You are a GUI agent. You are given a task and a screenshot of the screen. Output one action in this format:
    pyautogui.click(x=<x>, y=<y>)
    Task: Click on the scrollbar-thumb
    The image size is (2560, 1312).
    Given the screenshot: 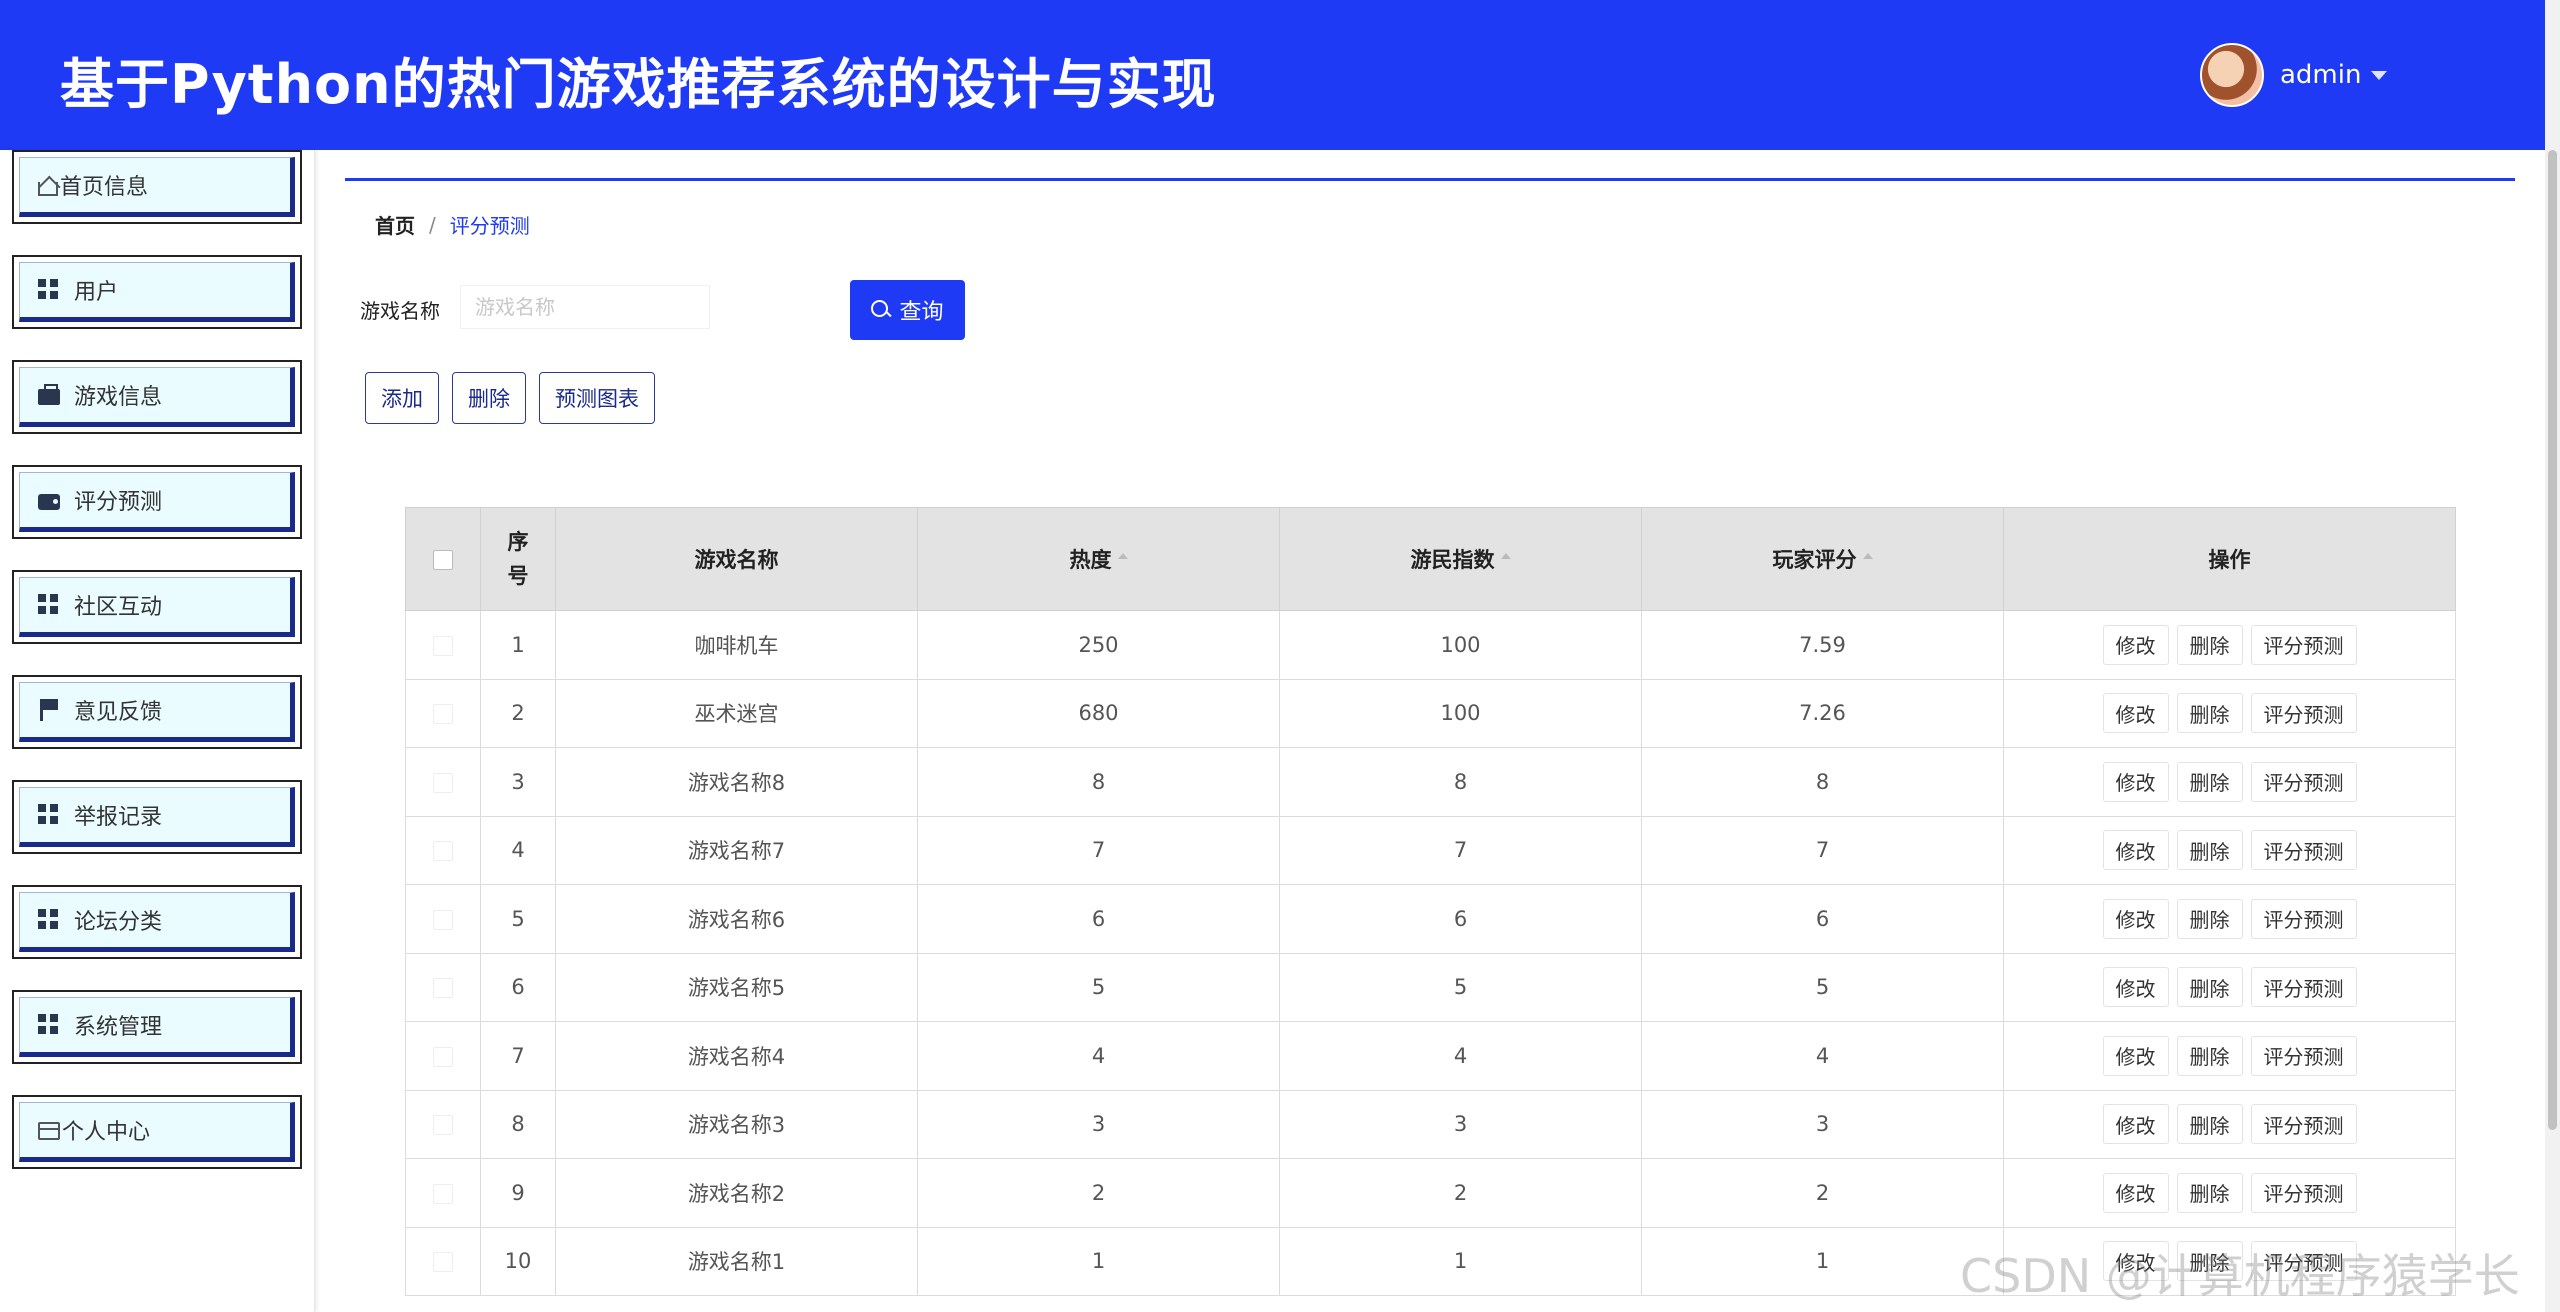 What is the action you would take?
    pyautogui.click(x=2552, y=640)
    